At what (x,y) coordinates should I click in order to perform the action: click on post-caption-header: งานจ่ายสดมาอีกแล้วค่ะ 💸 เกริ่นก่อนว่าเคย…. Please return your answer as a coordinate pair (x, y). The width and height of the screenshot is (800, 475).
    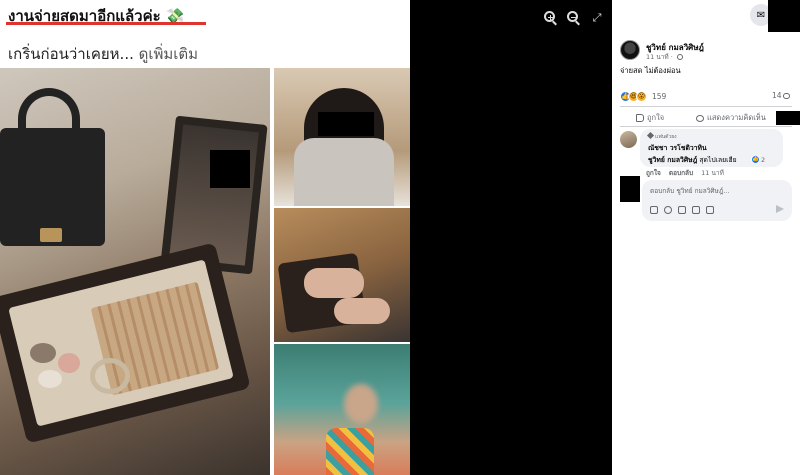
    Looking at the image, I should click on (205, 34).